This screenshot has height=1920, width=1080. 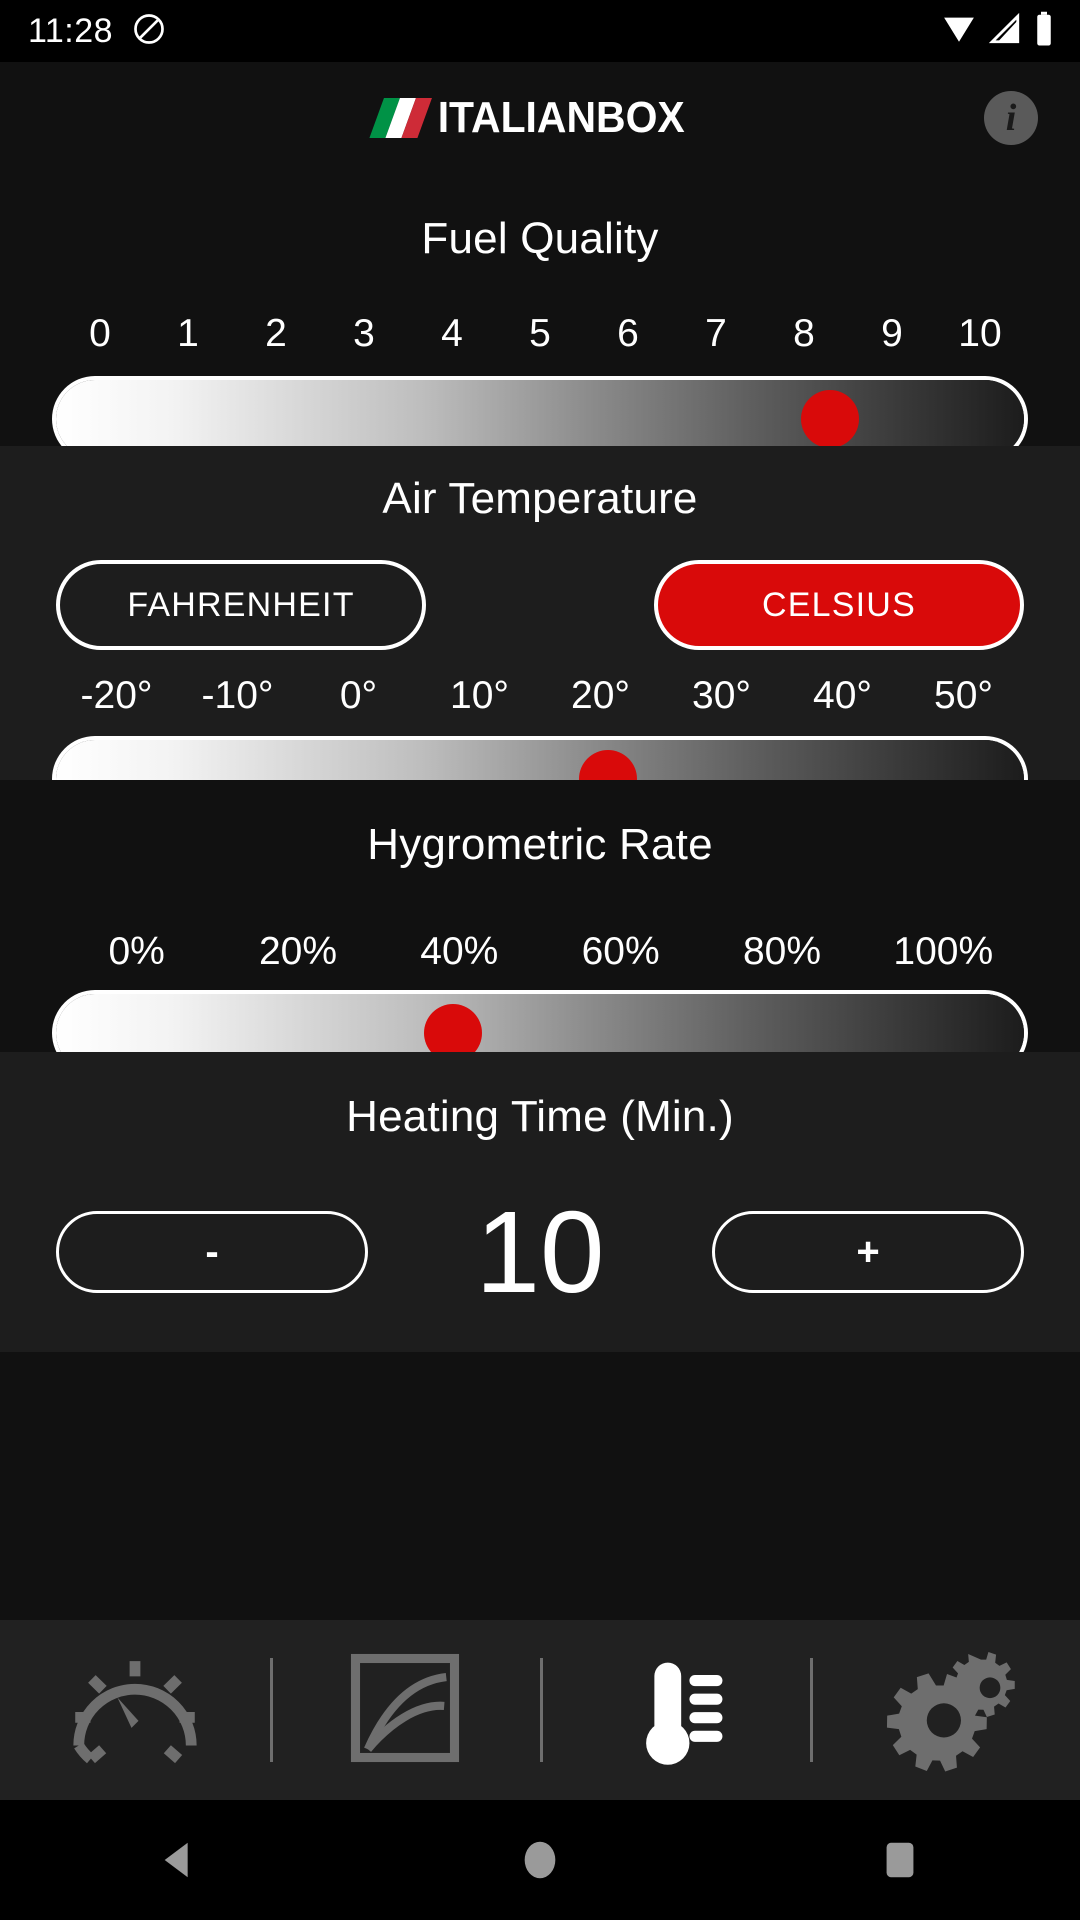 I want to click on thermometer-icon, so click(x=675, y=1710).